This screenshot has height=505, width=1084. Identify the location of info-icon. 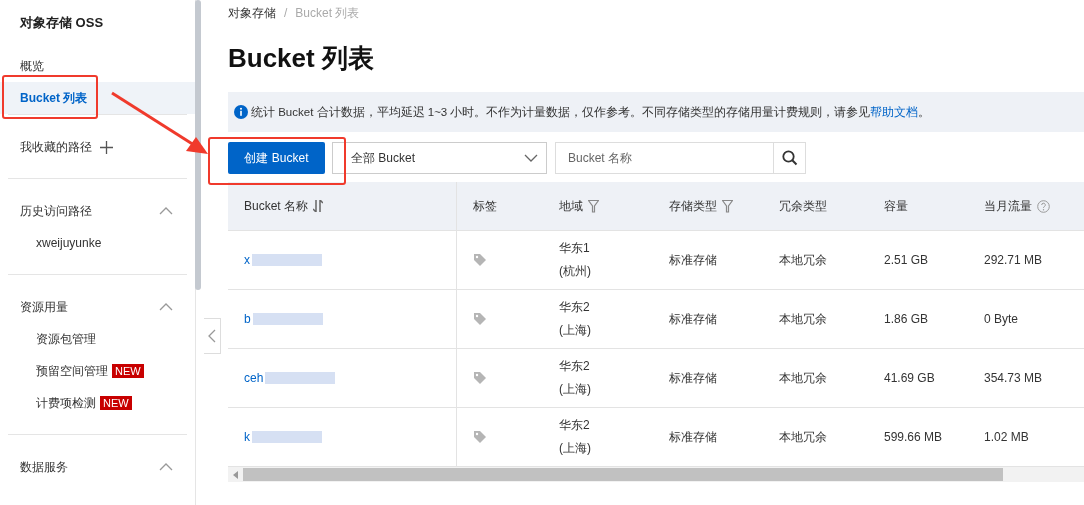
(241, 112).